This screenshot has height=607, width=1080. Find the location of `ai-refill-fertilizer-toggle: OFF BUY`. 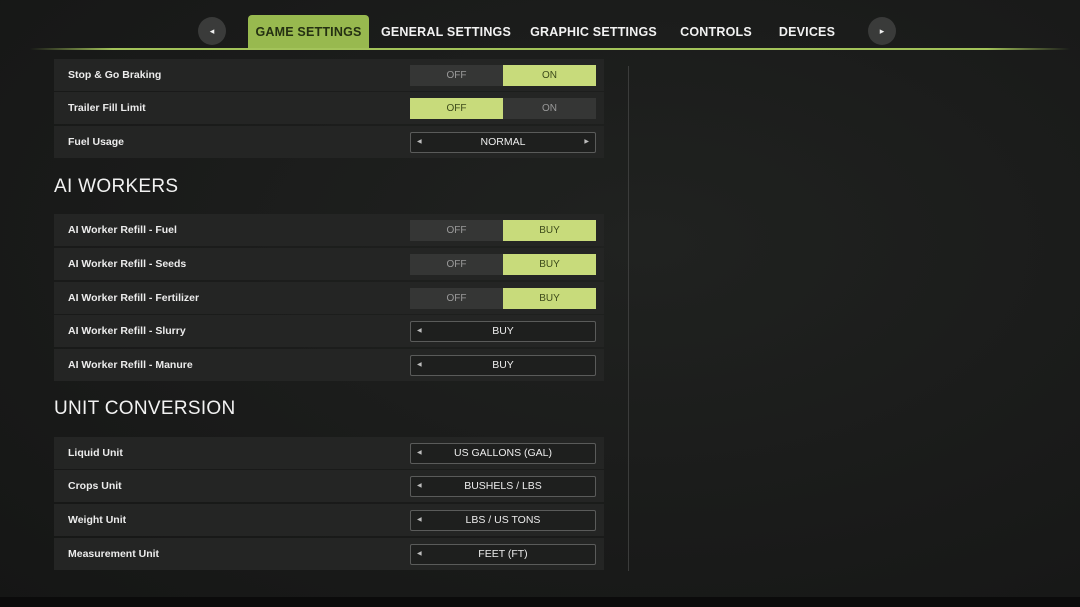

ai-refill-fertilizer-toggle: OFF BUY is located at coordinates (503, 298).